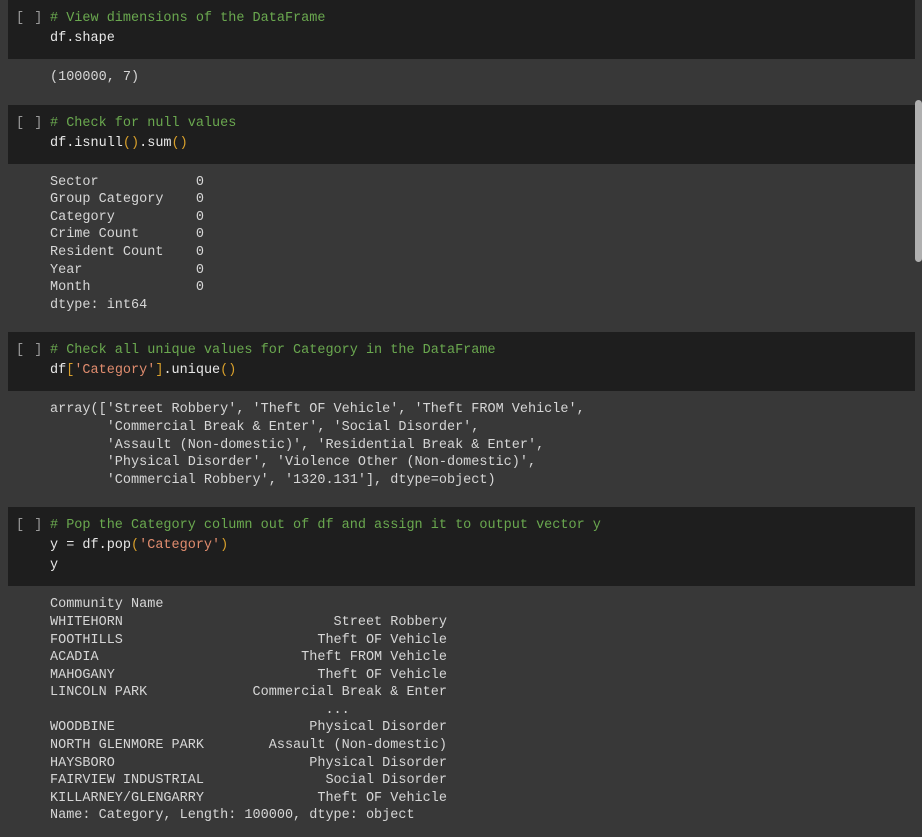  What do you see at coordinates (155, 143) in the screenshot?
I see `code-token-plain: .sum` at bounding box center [155, 143].